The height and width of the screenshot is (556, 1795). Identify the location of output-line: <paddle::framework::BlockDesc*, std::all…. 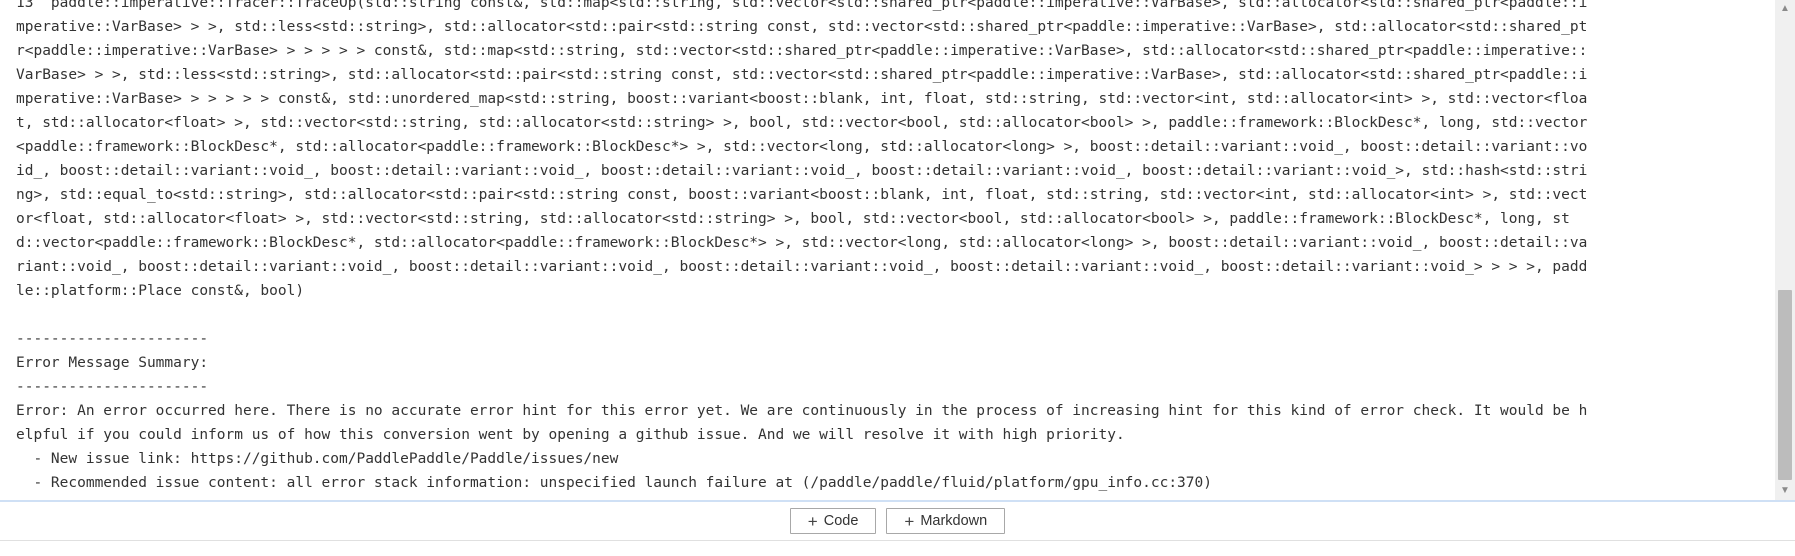
(802, 147).